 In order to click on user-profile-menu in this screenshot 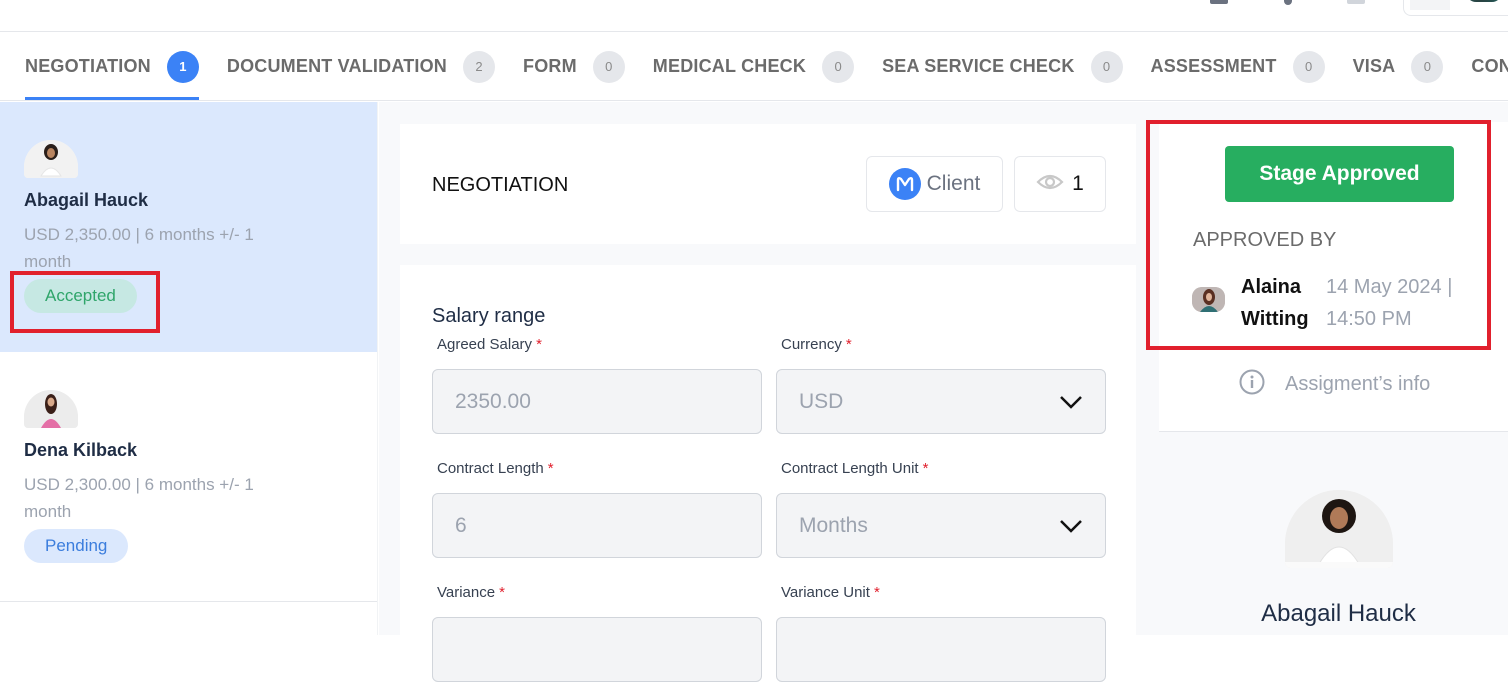, I will do `click(1455, 8)`.